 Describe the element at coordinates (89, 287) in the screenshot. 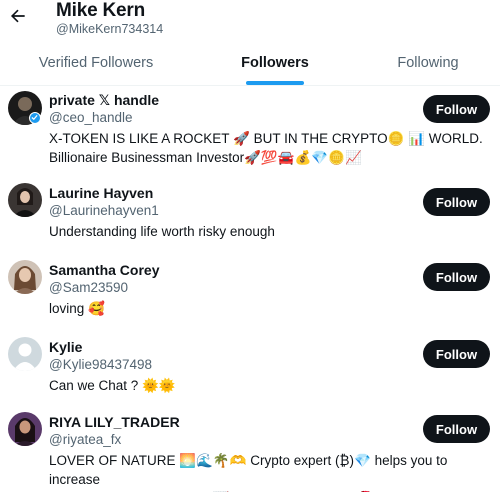

I see `user-handle: @Sam23590` at that location.